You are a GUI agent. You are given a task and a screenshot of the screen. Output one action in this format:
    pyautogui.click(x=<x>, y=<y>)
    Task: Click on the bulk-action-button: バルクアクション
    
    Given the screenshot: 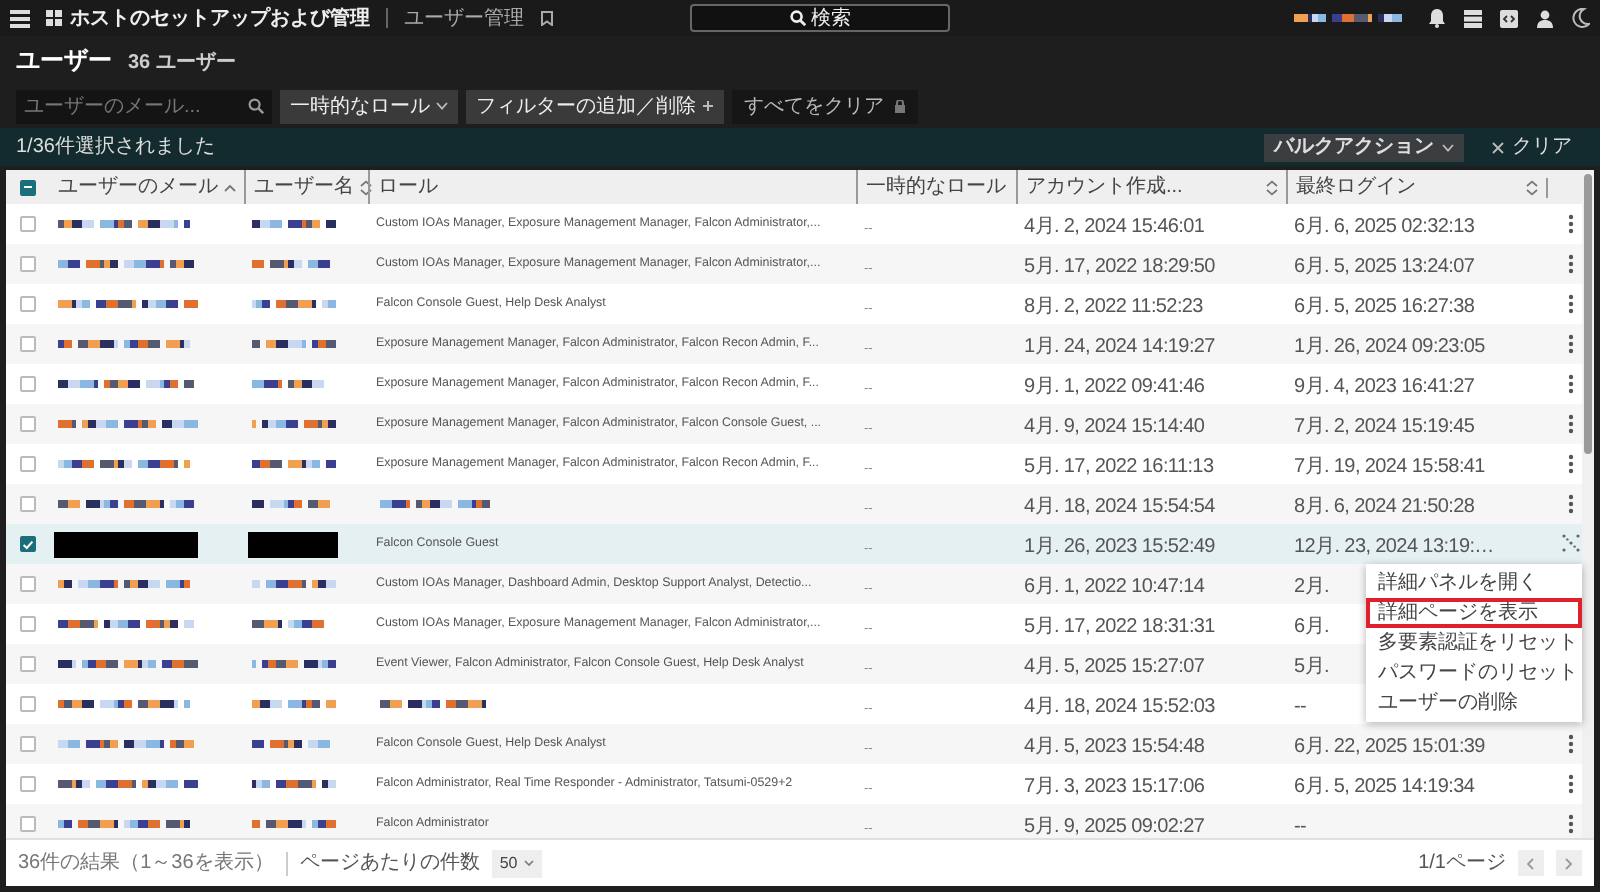 What is the action you would take?
    pyautogui.click(x=1364, y=147)
    